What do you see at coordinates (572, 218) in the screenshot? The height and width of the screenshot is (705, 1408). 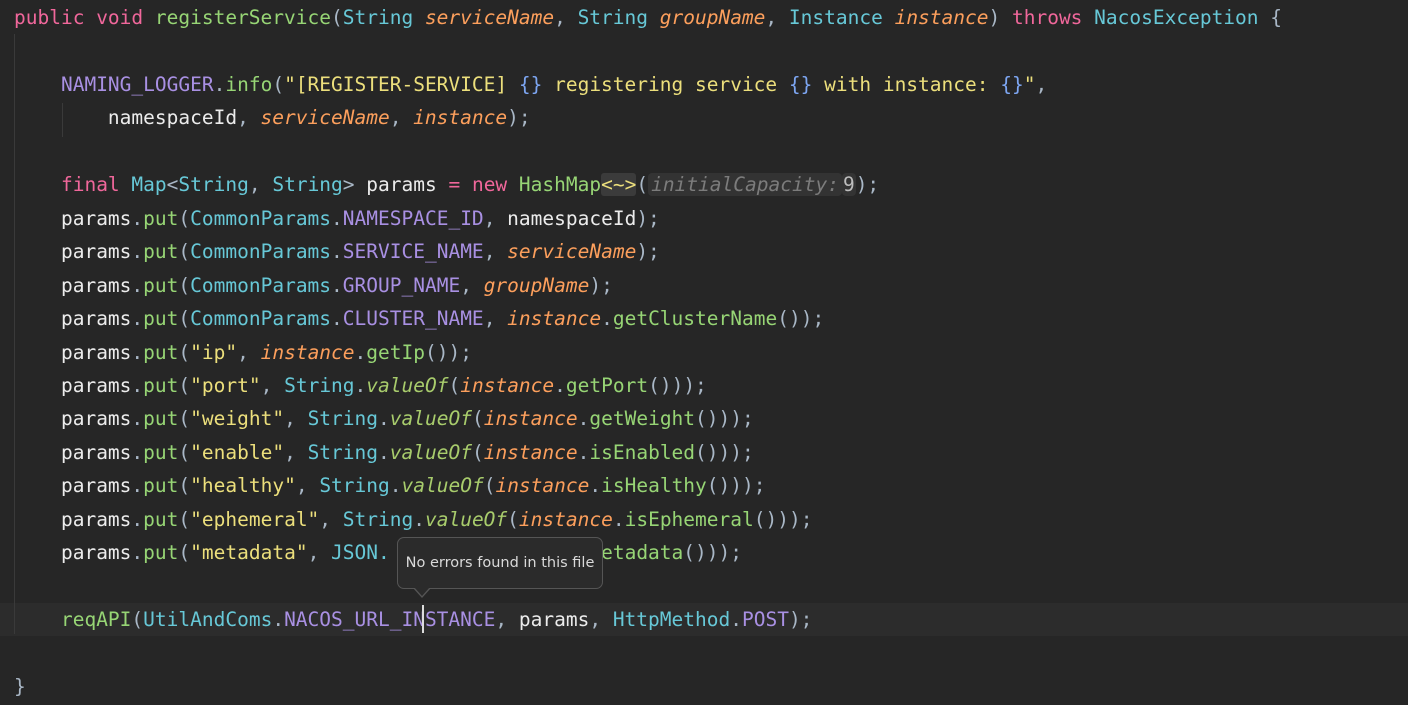 I see `code-token: namespaceId` at bounding box center [572, 218].